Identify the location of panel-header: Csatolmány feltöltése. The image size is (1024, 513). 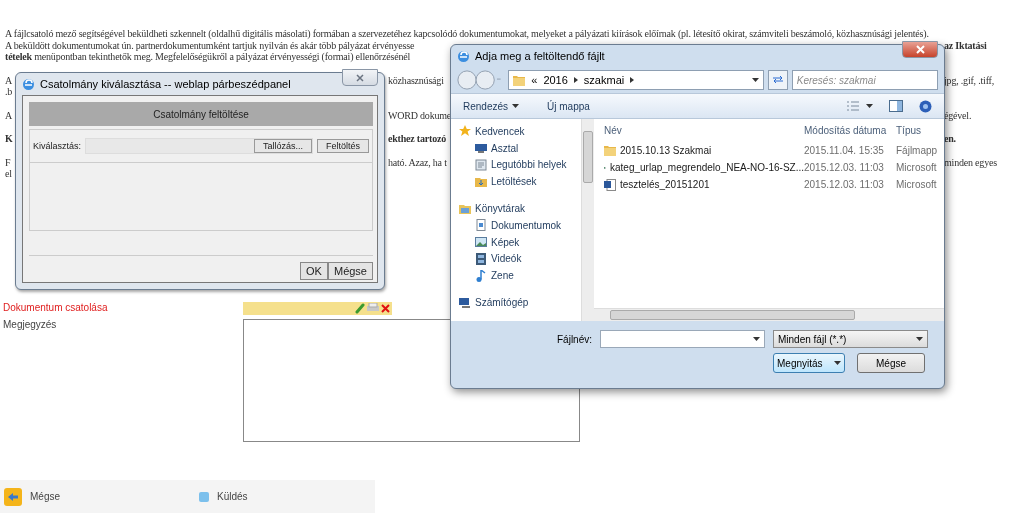
(201, 114).